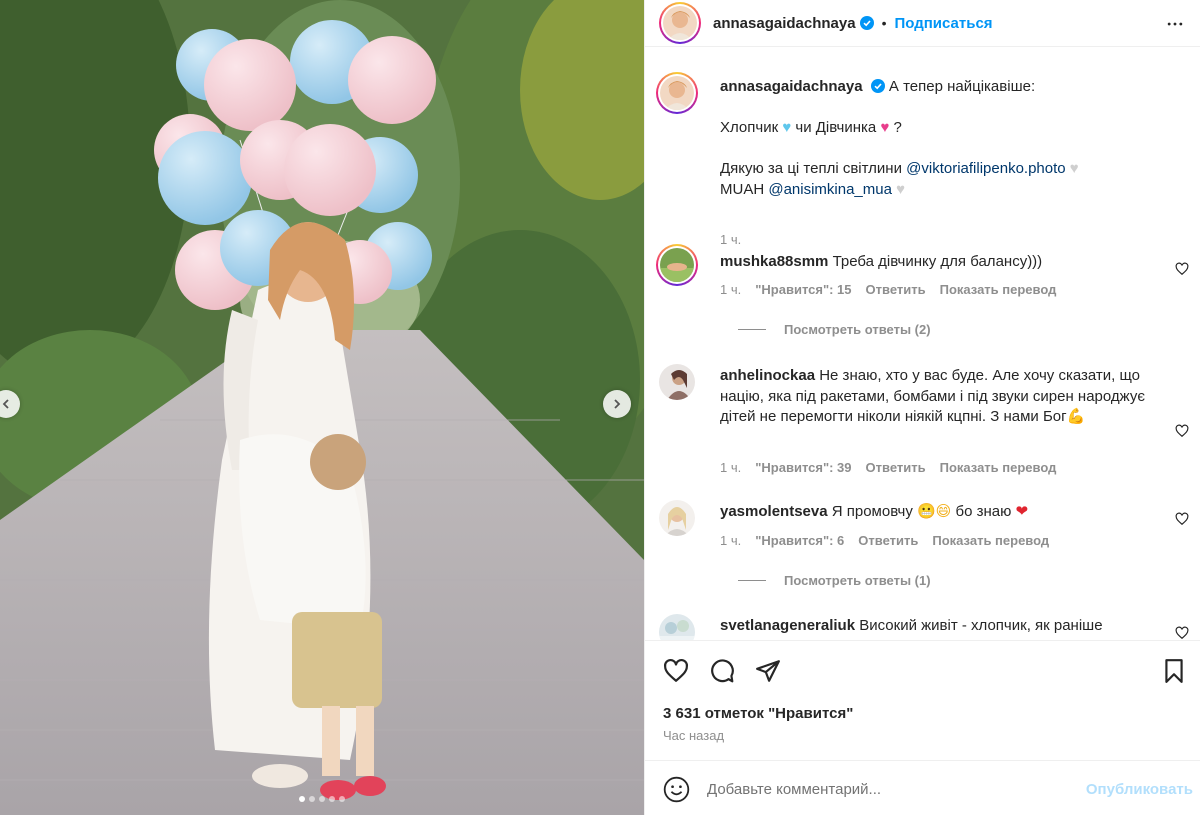 The width and height of the screenshot is (1200, 815). Describe the element at coordinates (981, 625) in the screenshot. I see `comment-body: Високий живіт - хлопчик, як раніше` at that location.